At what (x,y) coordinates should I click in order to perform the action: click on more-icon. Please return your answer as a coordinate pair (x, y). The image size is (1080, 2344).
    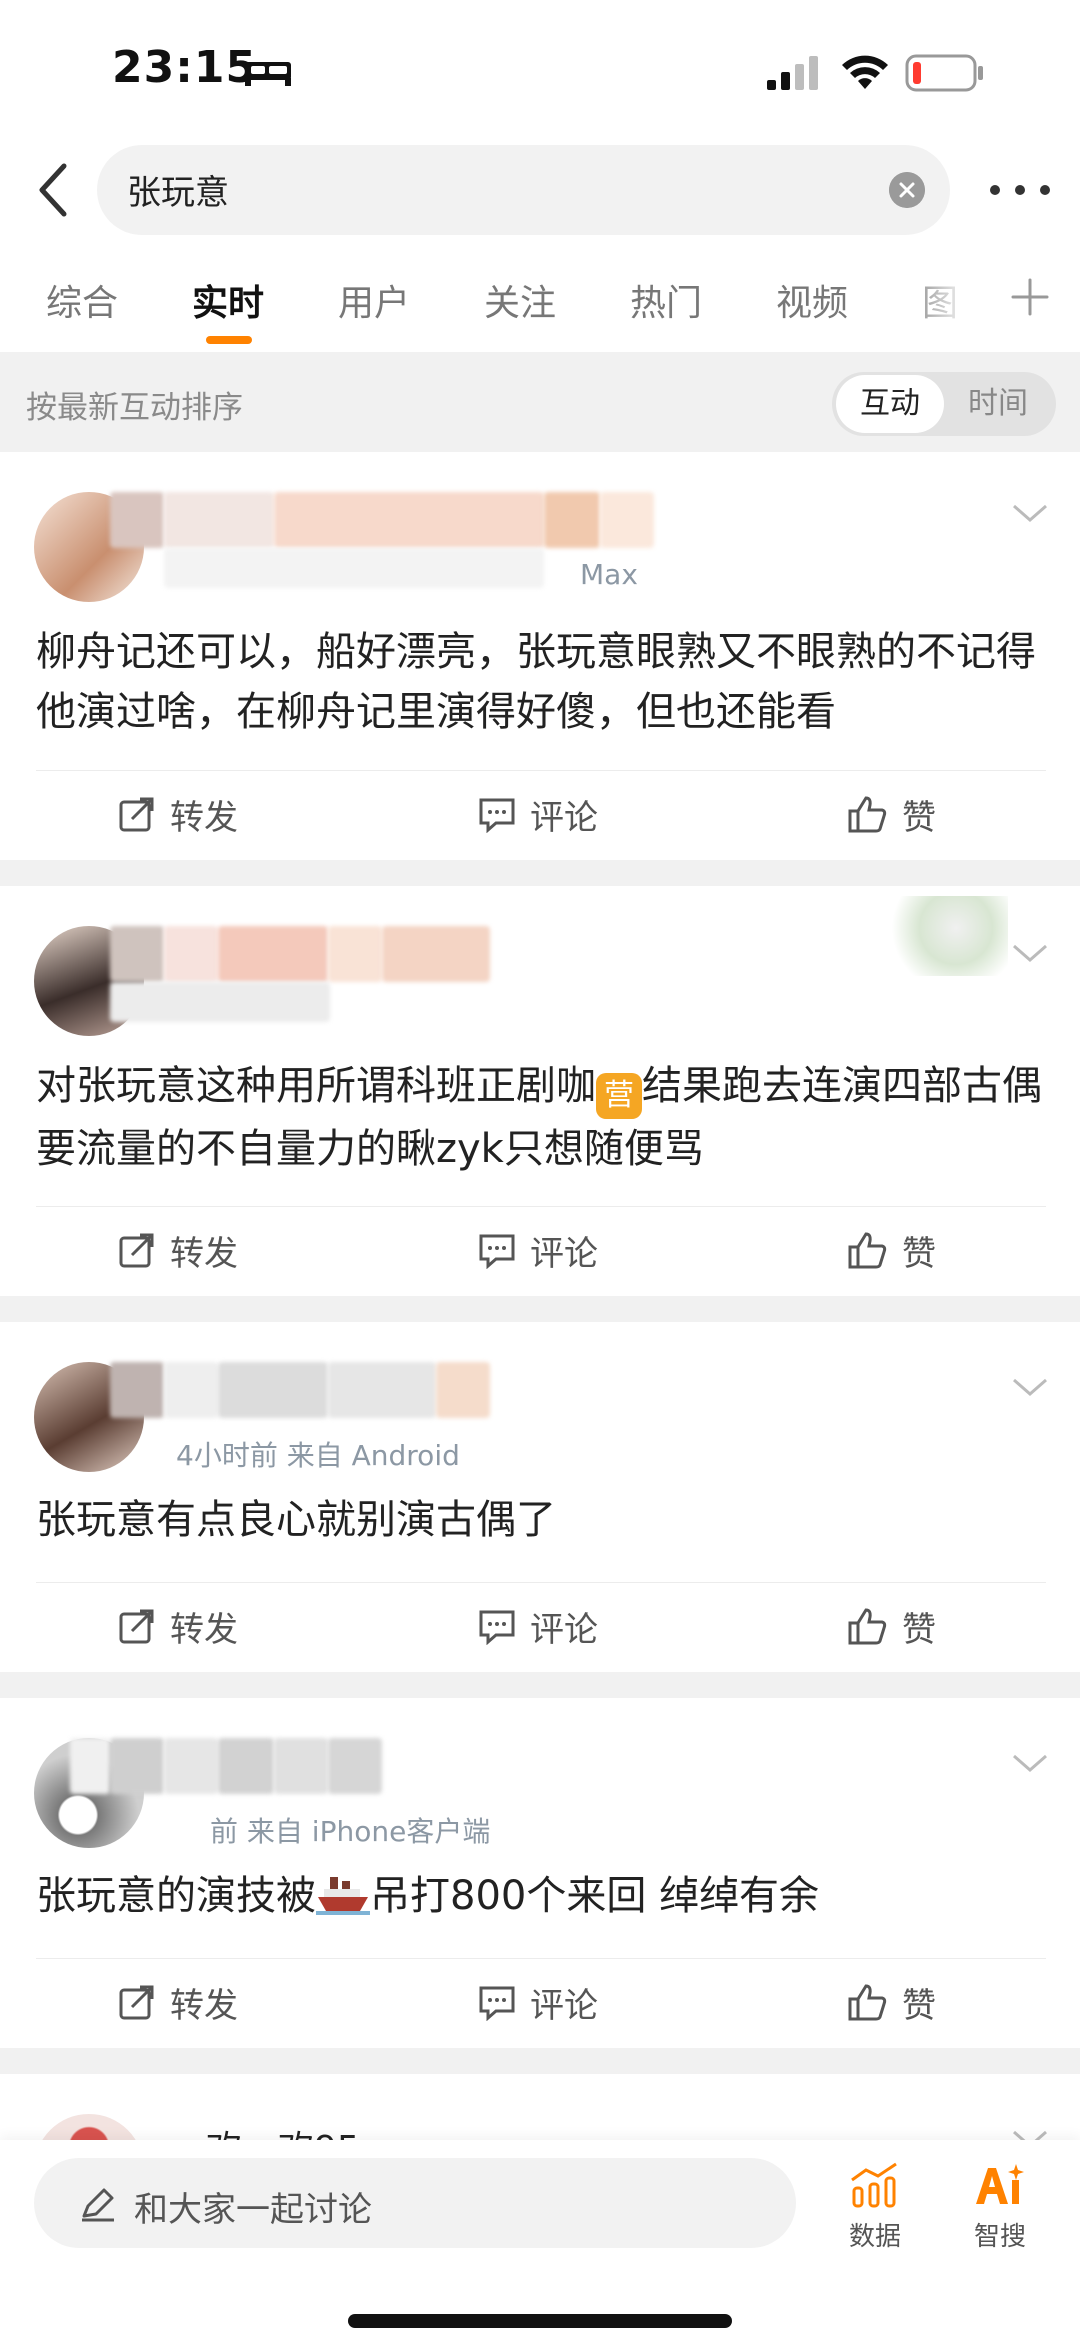
    Looking at the image, I should click on (1020, 190).